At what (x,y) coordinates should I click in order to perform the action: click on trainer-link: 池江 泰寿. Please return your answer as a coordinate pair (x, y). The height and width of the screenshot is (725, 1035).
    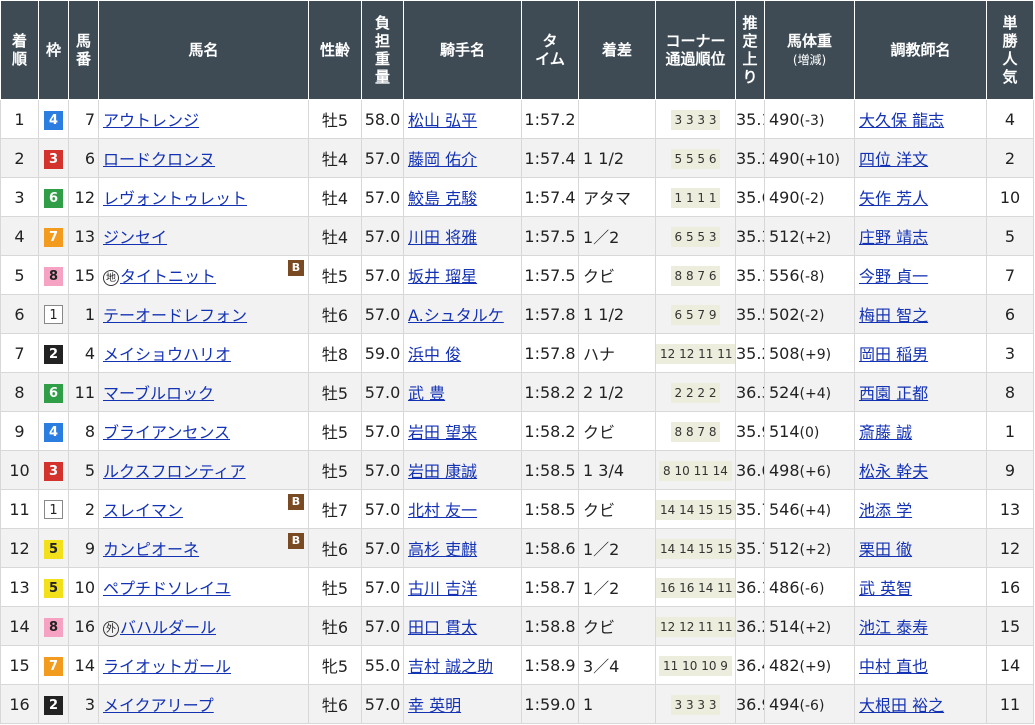
    Looking at the image, I should click on (893, 627).